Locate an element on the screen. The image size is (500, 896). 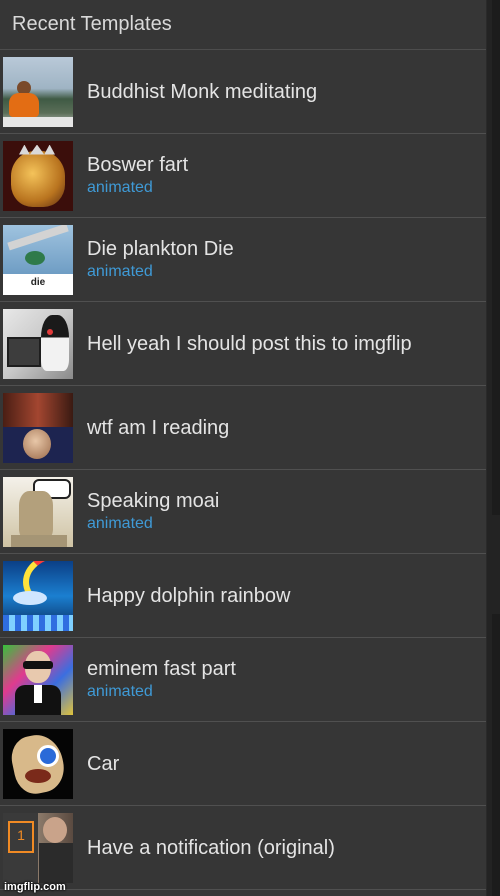
template-title: Buddhist Monk meditating is located at coordinates (202, 91).